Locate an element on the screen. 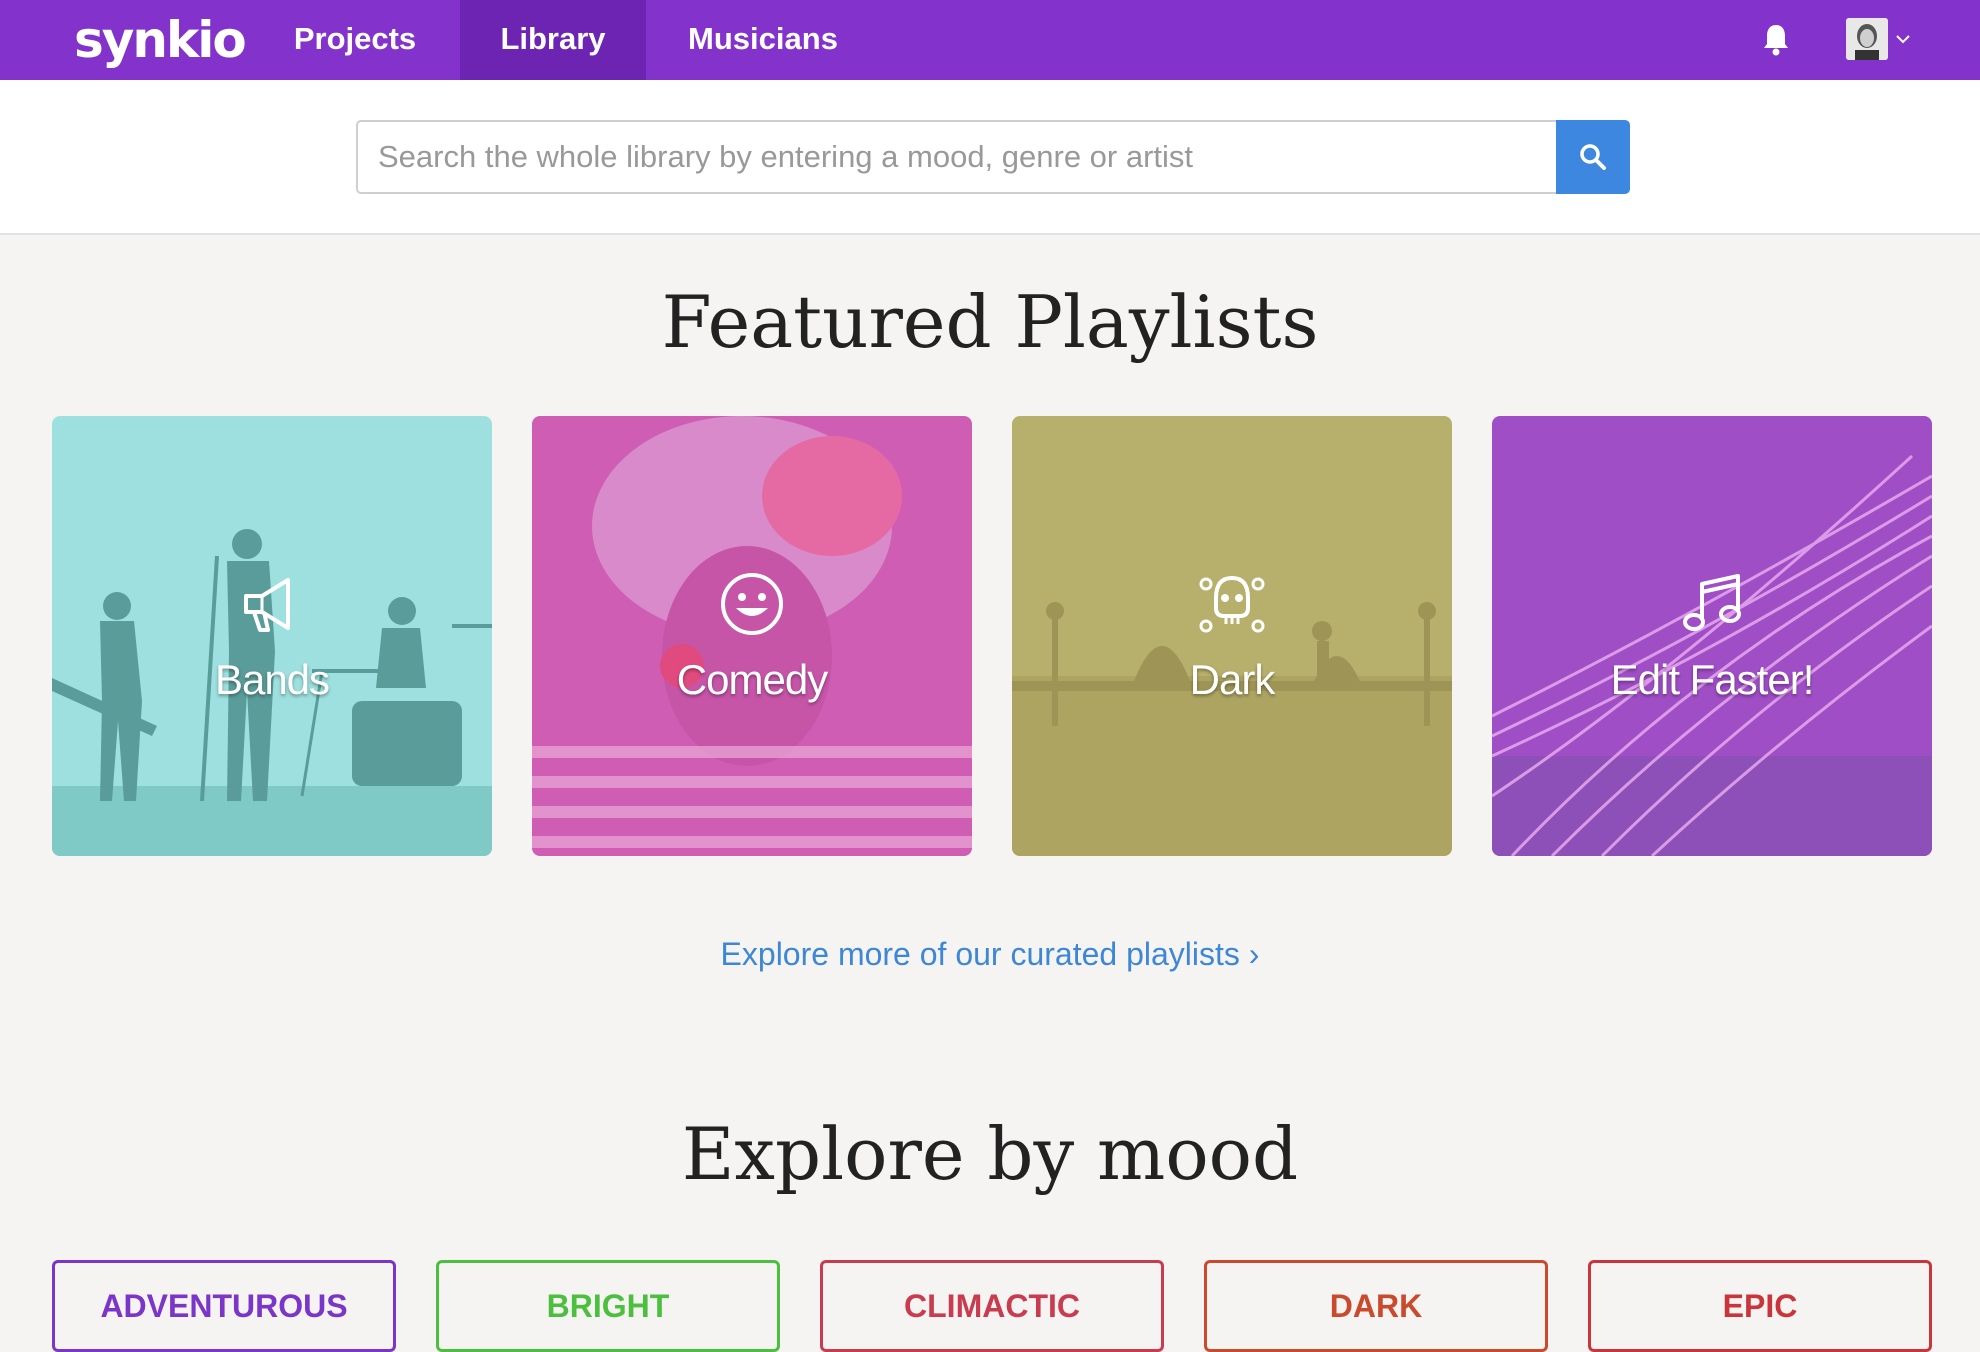  nav-musicians: Musicians is located at coordinates (763, 40).